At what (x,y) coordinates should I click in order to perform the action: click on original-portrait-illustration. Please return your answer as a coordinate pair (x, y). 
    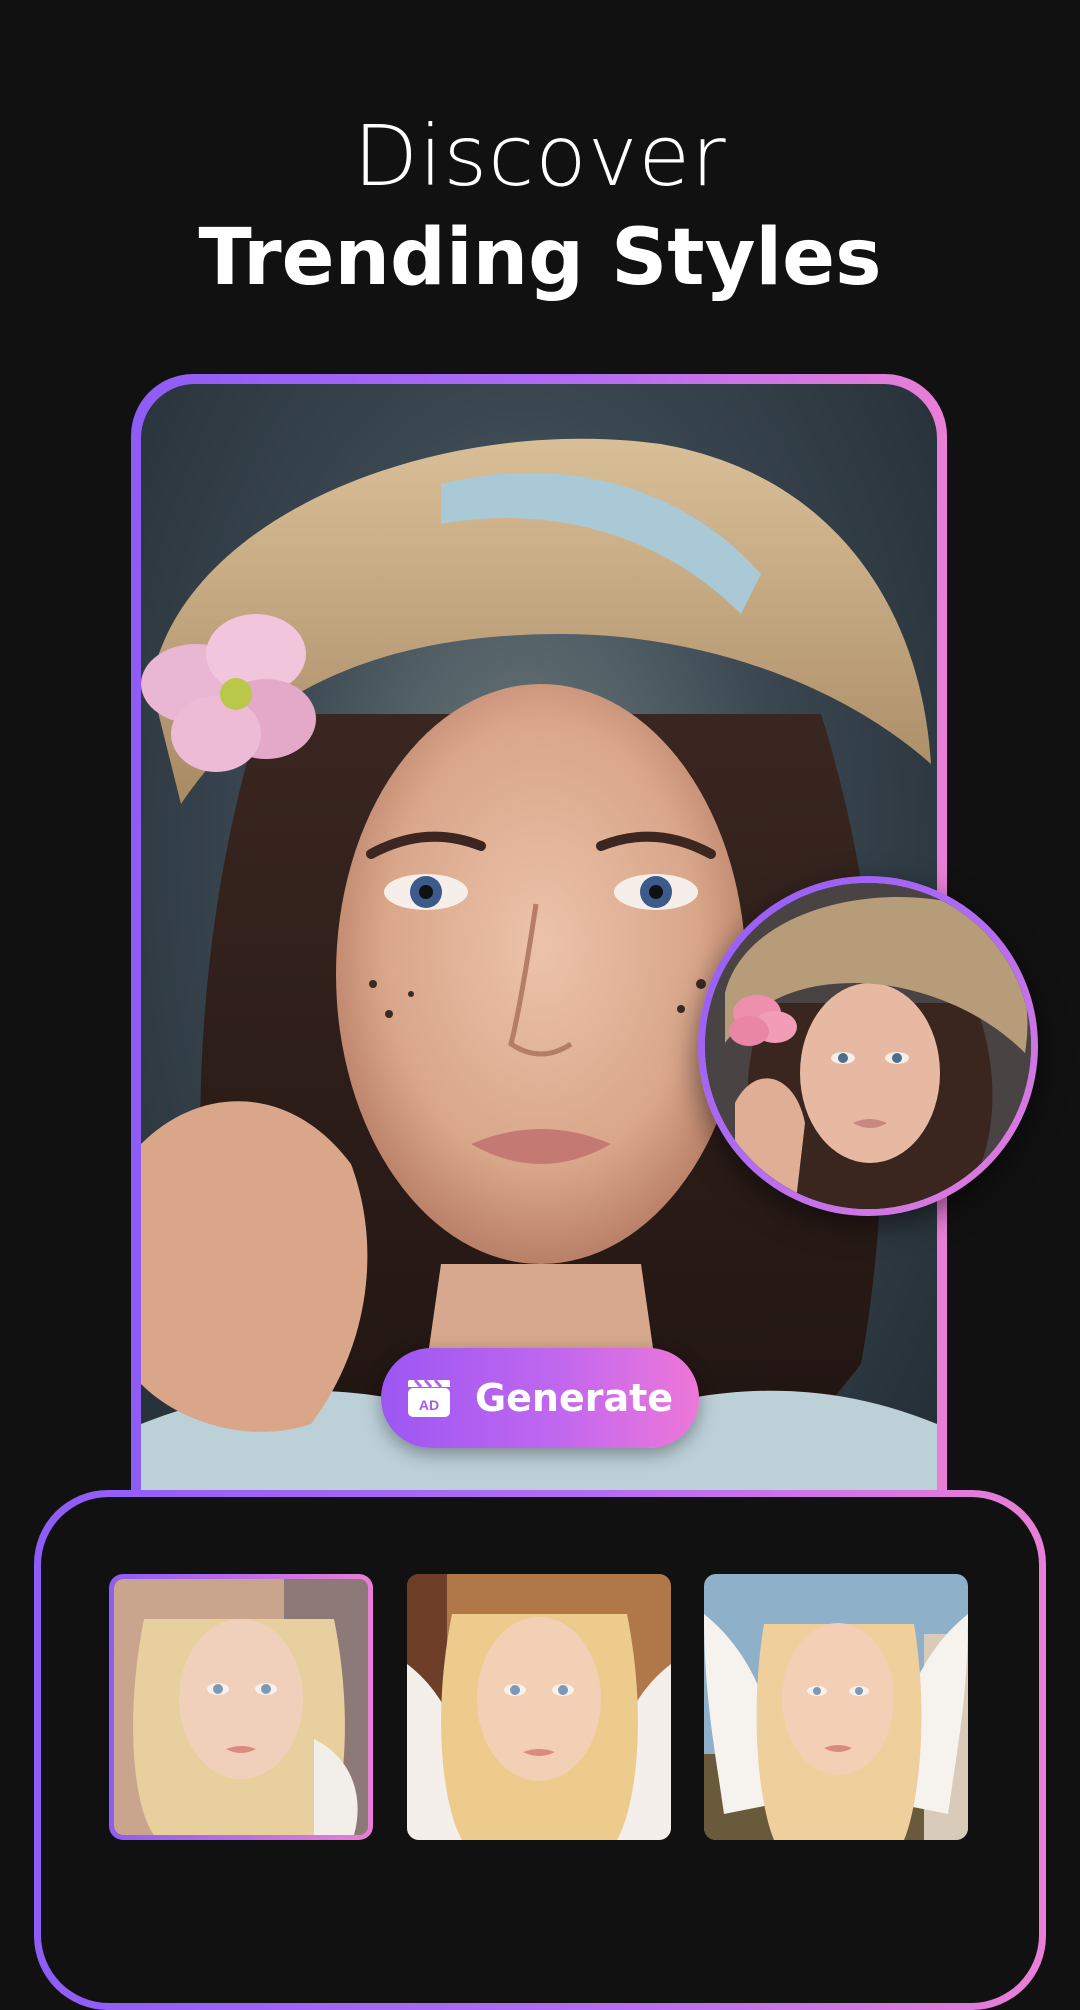
    Looking at the image, I should click on (868, 1046).